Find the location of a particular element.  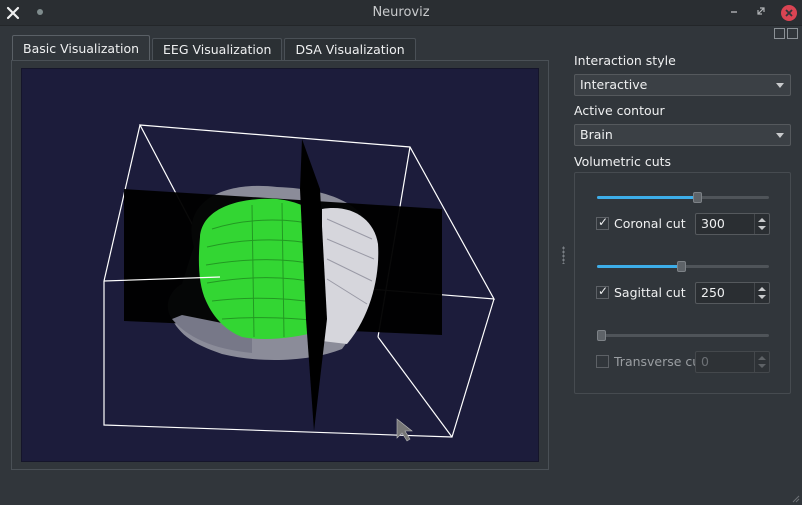

dock-close-icon is located at coordinates (792, 33).